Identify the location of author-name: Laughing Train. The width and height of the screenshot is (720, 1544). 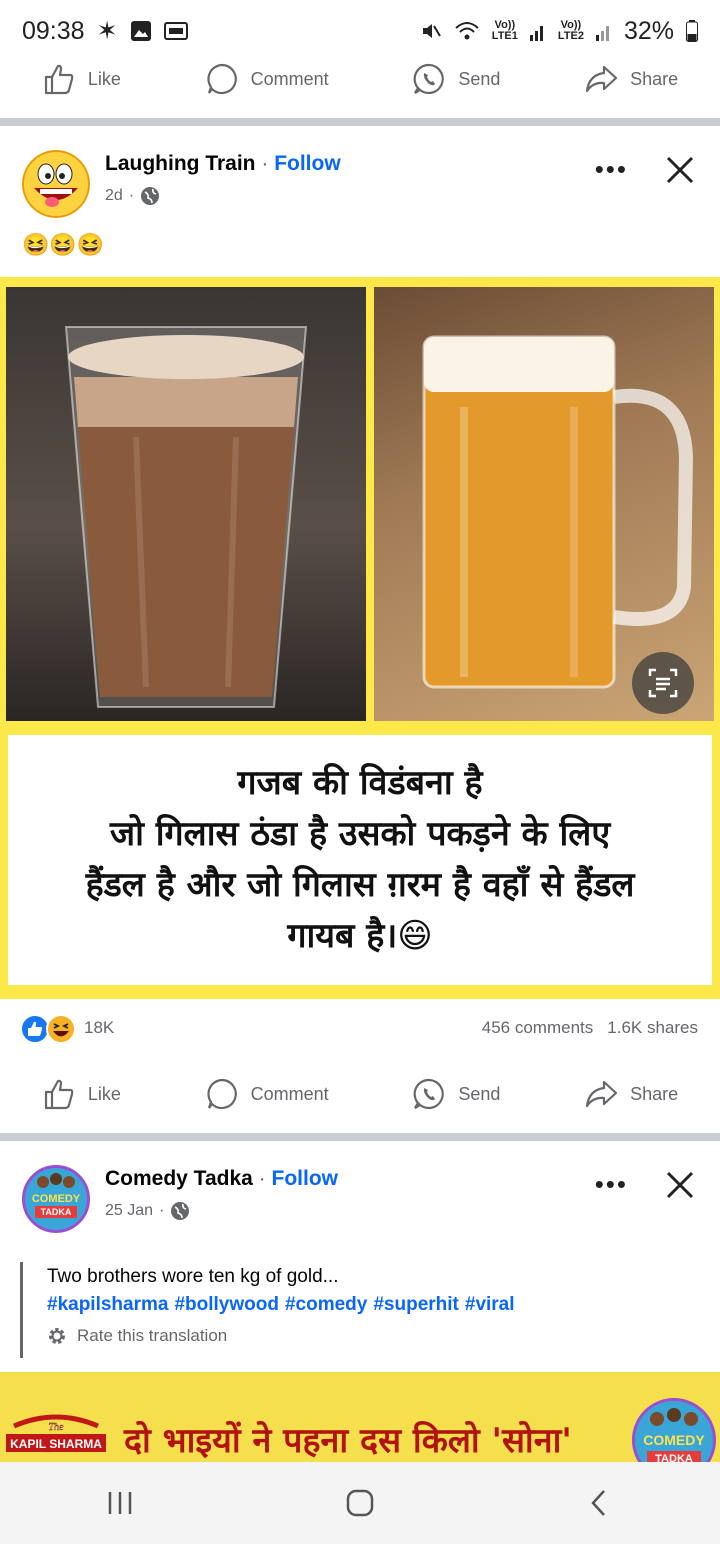
(180, 163).